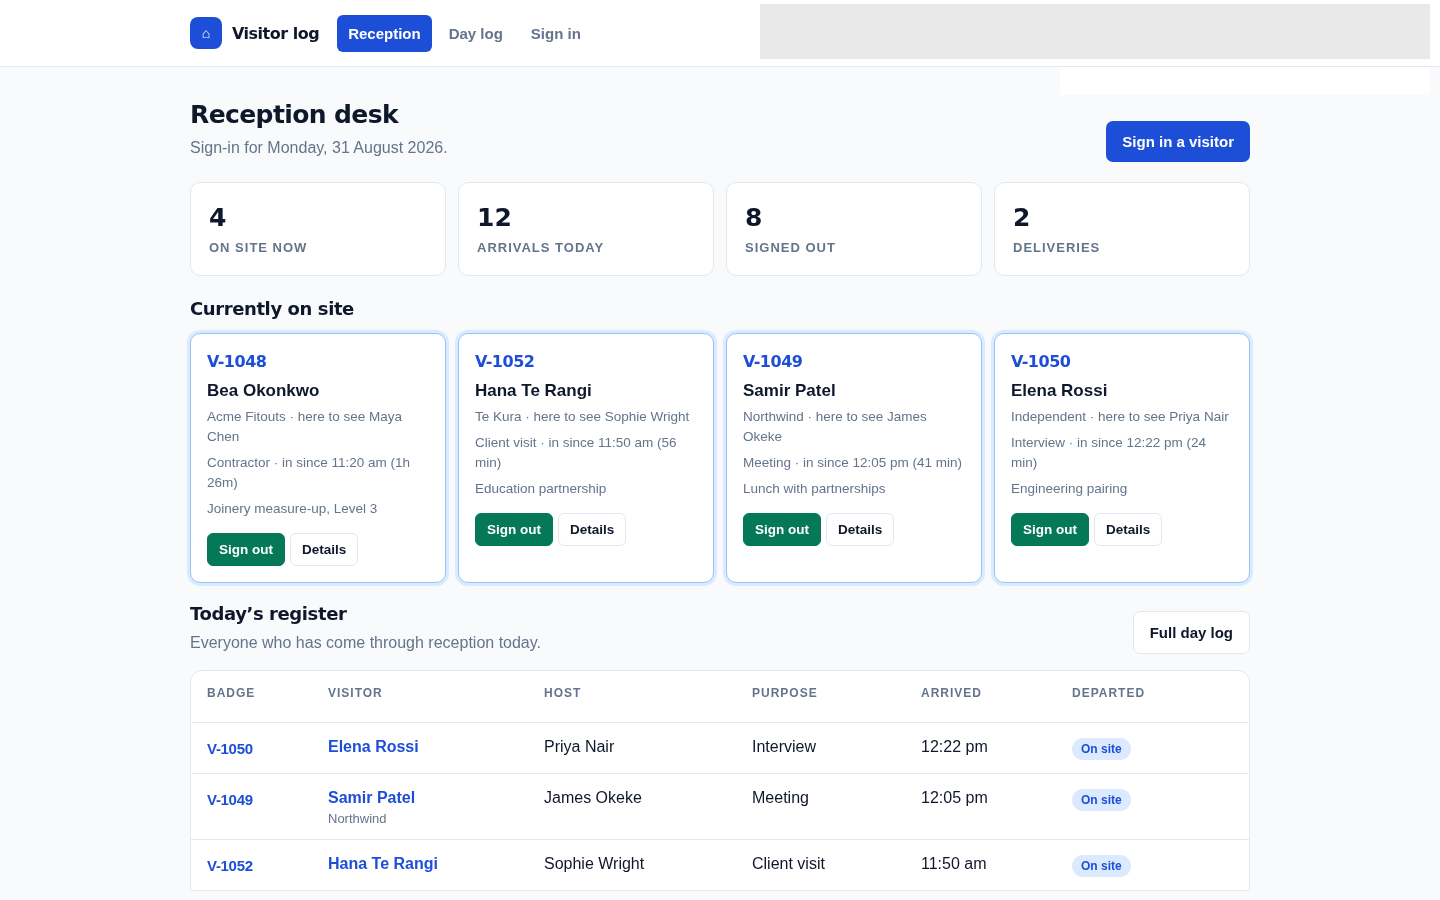 The image size is (1440, 900). Describe the element at coordinates (563, 693) in the screenshot. I see `column-header: HOST` at that location.